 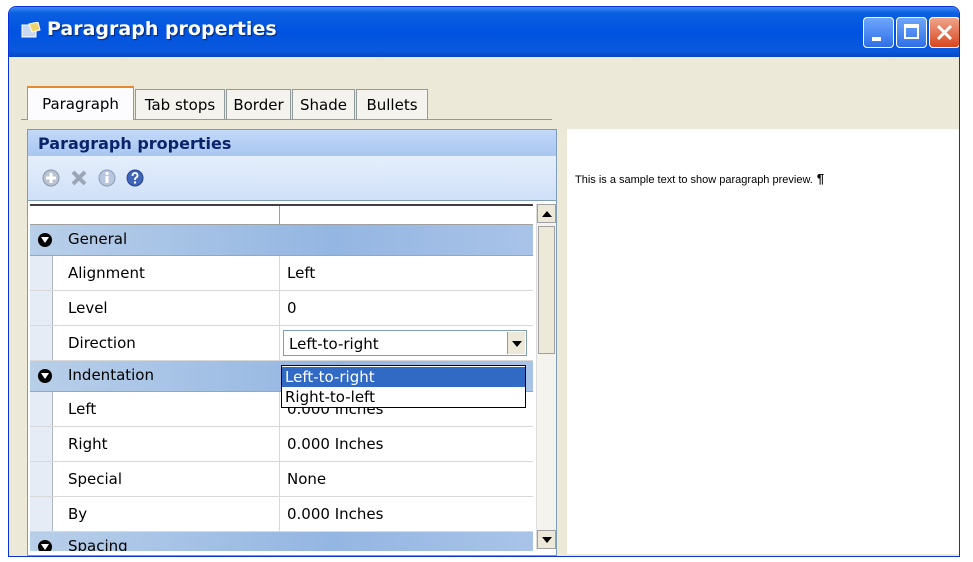 What do you see at coordinates (88, 444) in the screenshot?
I see `property-name: Right` at bounding box center [88, 444].